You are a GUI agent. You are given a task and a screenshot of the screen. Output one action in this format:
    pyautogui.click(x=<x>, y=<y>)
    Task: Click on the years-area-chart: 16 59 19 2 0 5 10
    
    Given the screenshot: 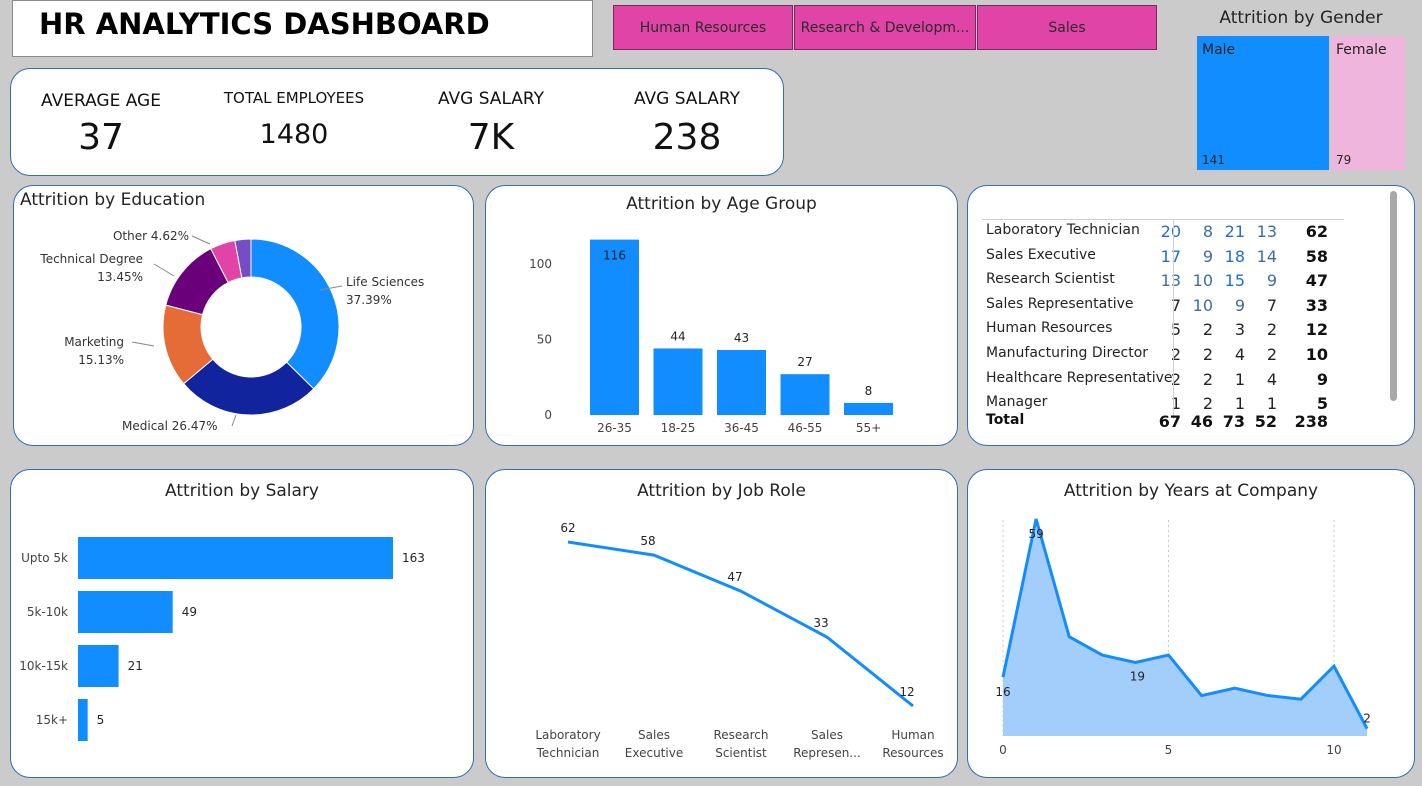 What is the action you would take?
    pyautogui.click(x=1183, y=637)
    